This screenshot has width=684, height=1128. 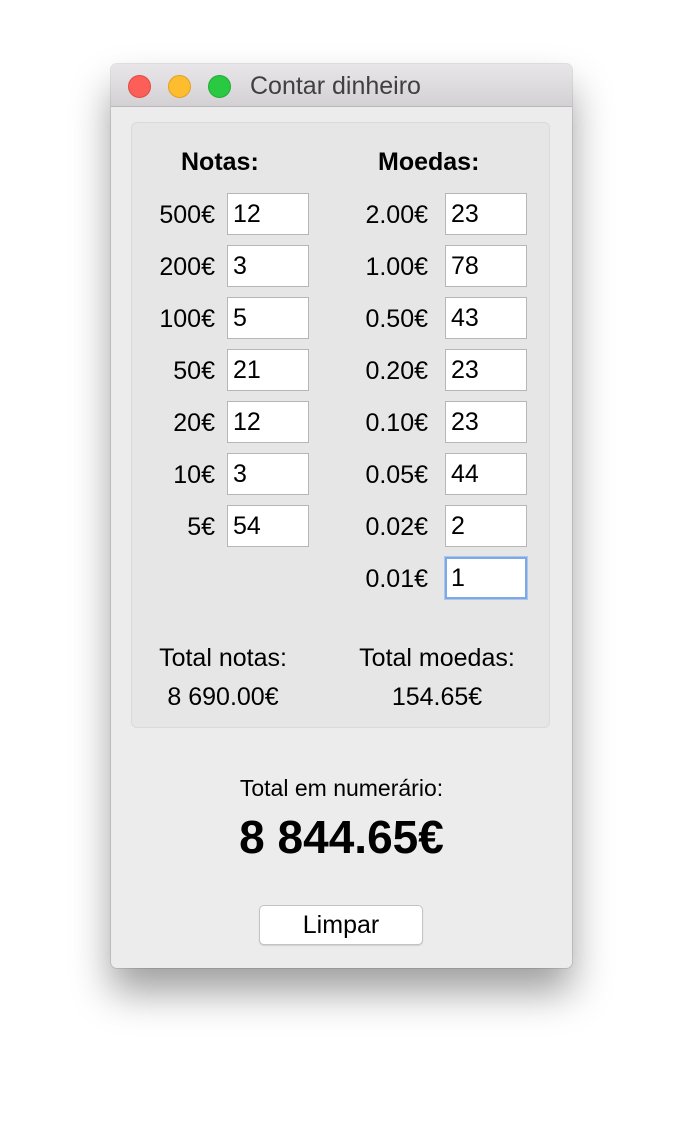 I want to click on coin-label-0-10: 0.10€, so click(x=396, y=423).